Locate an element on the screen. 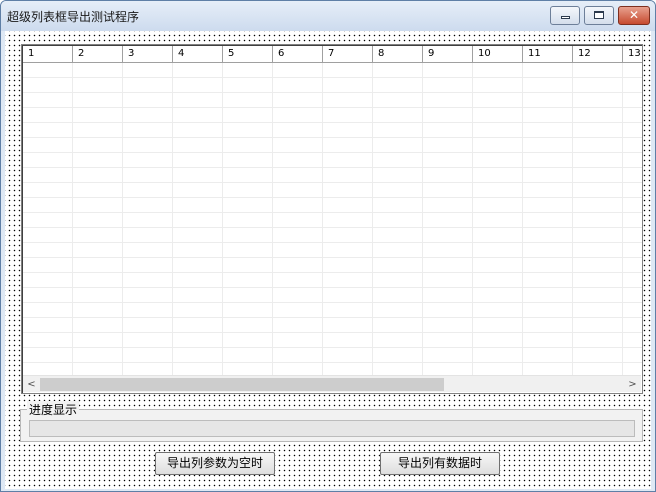 The width and height of the screenshot is (656, 492). column-header: 3 is located at coordinates (148, 54).